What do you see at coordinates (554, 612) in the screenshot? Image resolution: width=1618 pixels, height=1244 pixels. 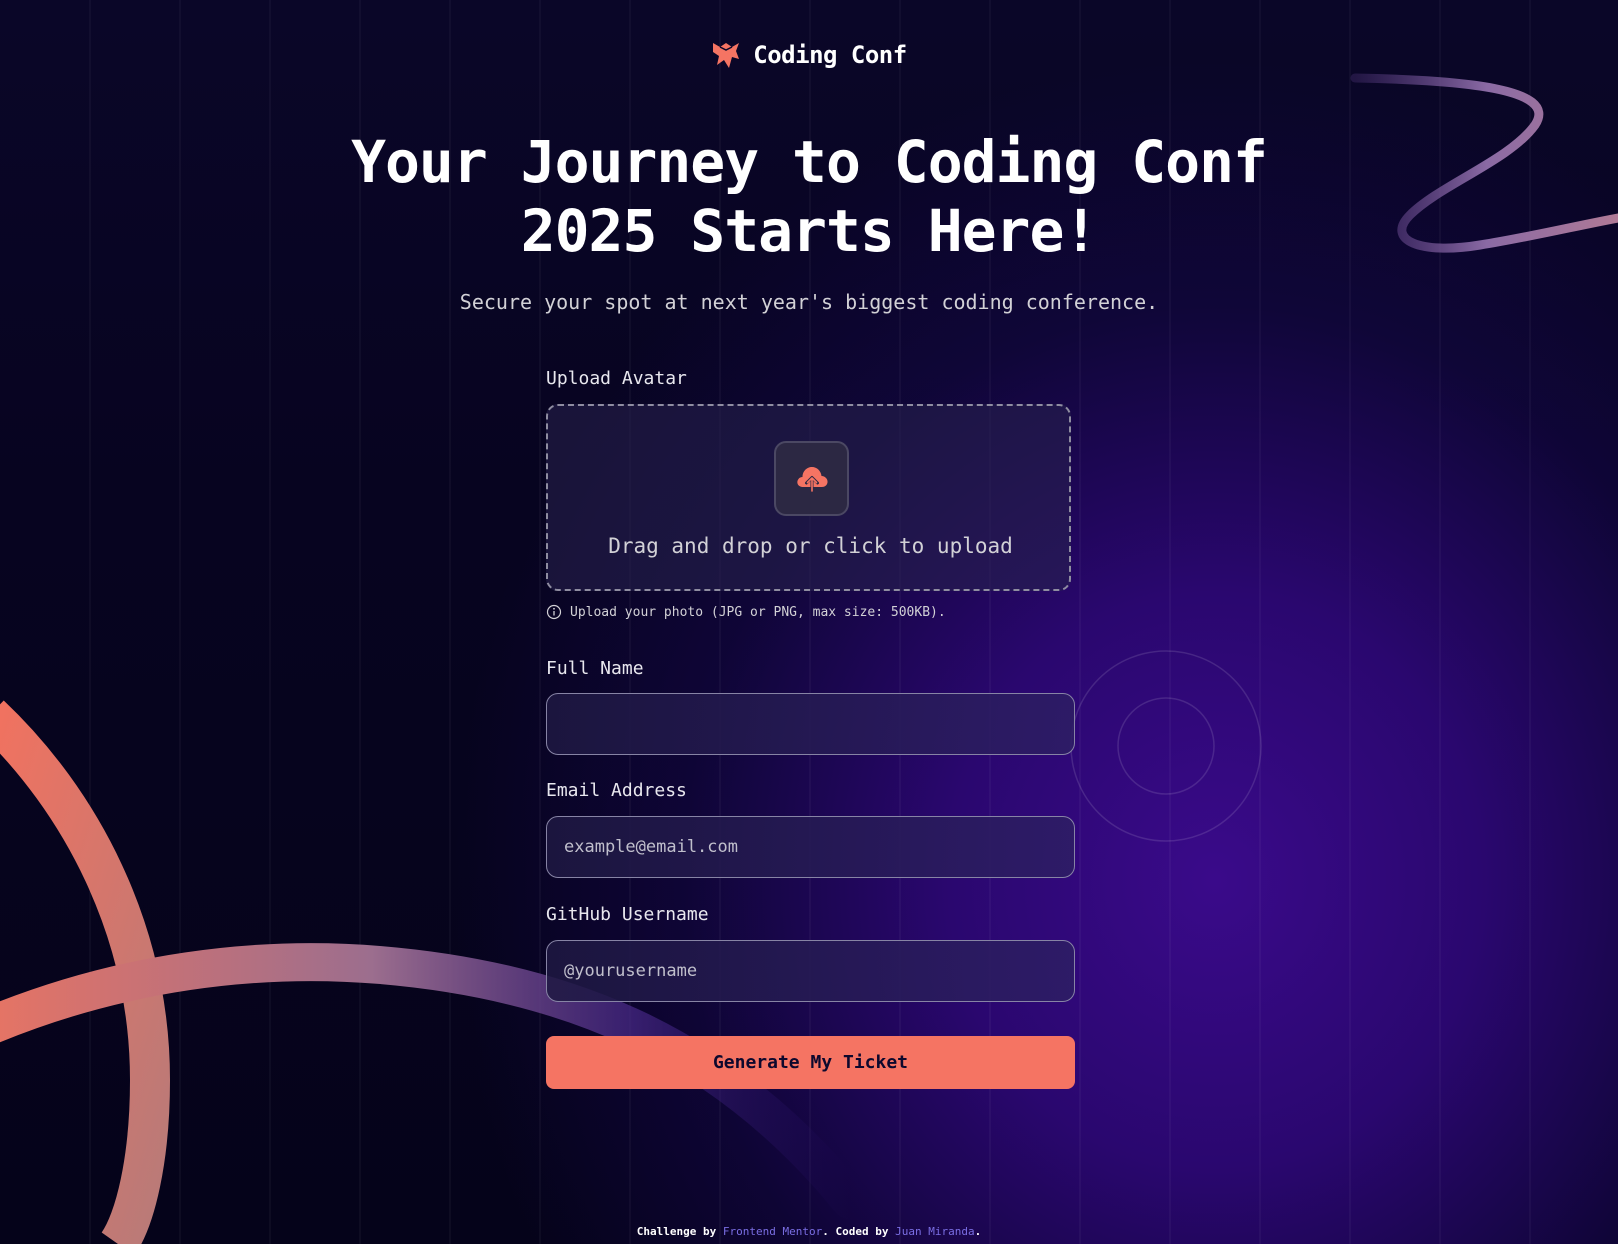 I see `info-icon` at bounding box center [554, 612].